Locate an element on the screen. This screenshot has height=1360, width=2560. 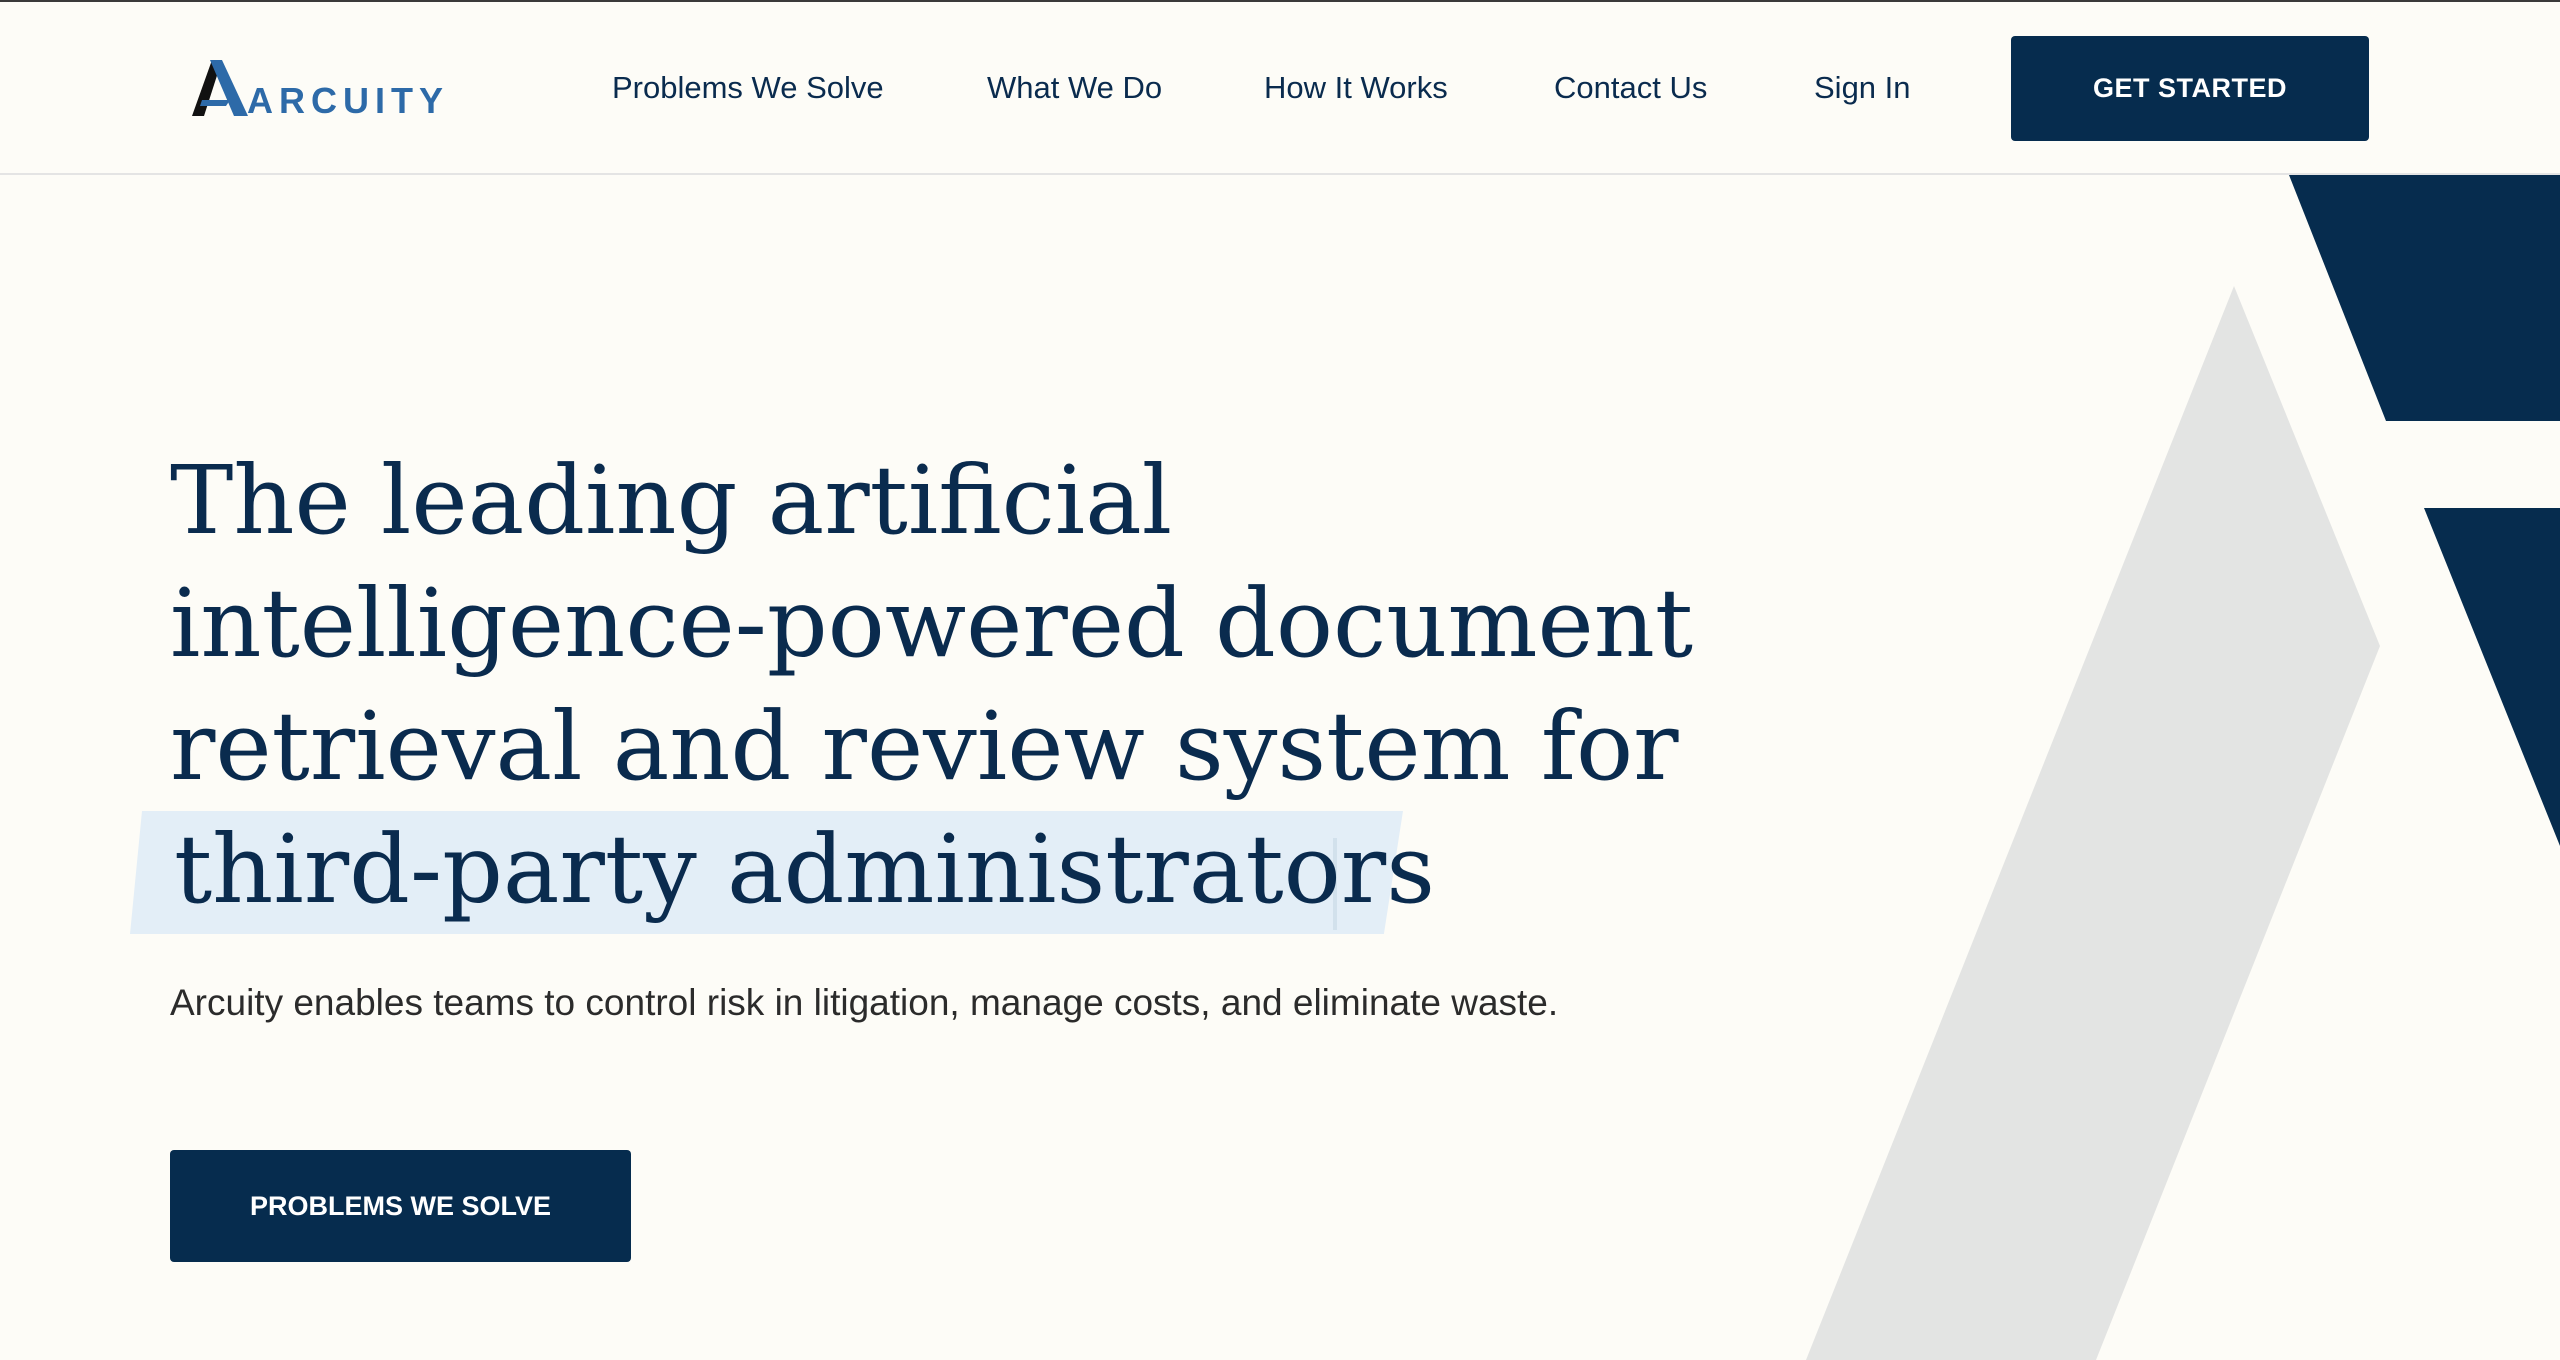
logo-wordmark: ARCUITY is located at coordinates (348, 100).